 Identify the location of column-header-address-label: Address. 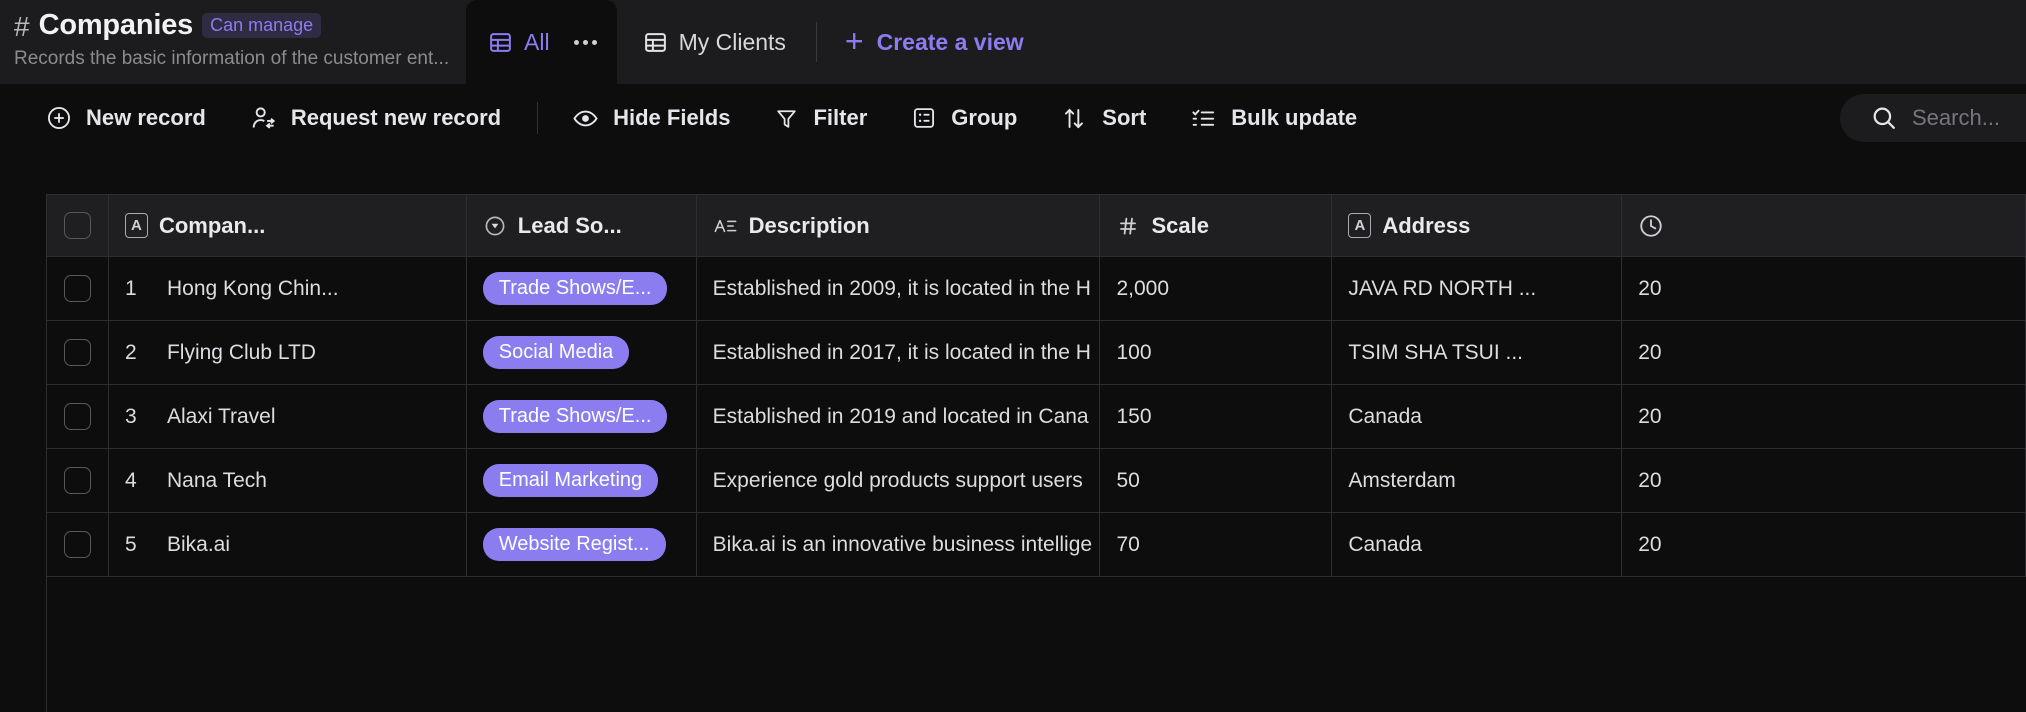
(1426, 225).